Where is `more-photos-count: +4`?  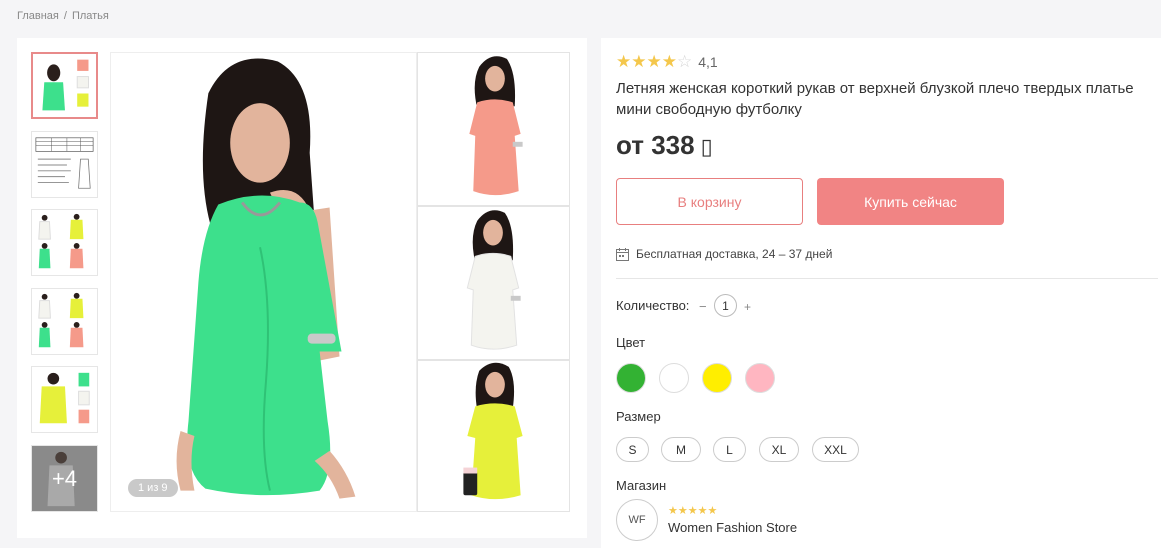
more-photos-count: +4 is located at coordinates (64, 478).